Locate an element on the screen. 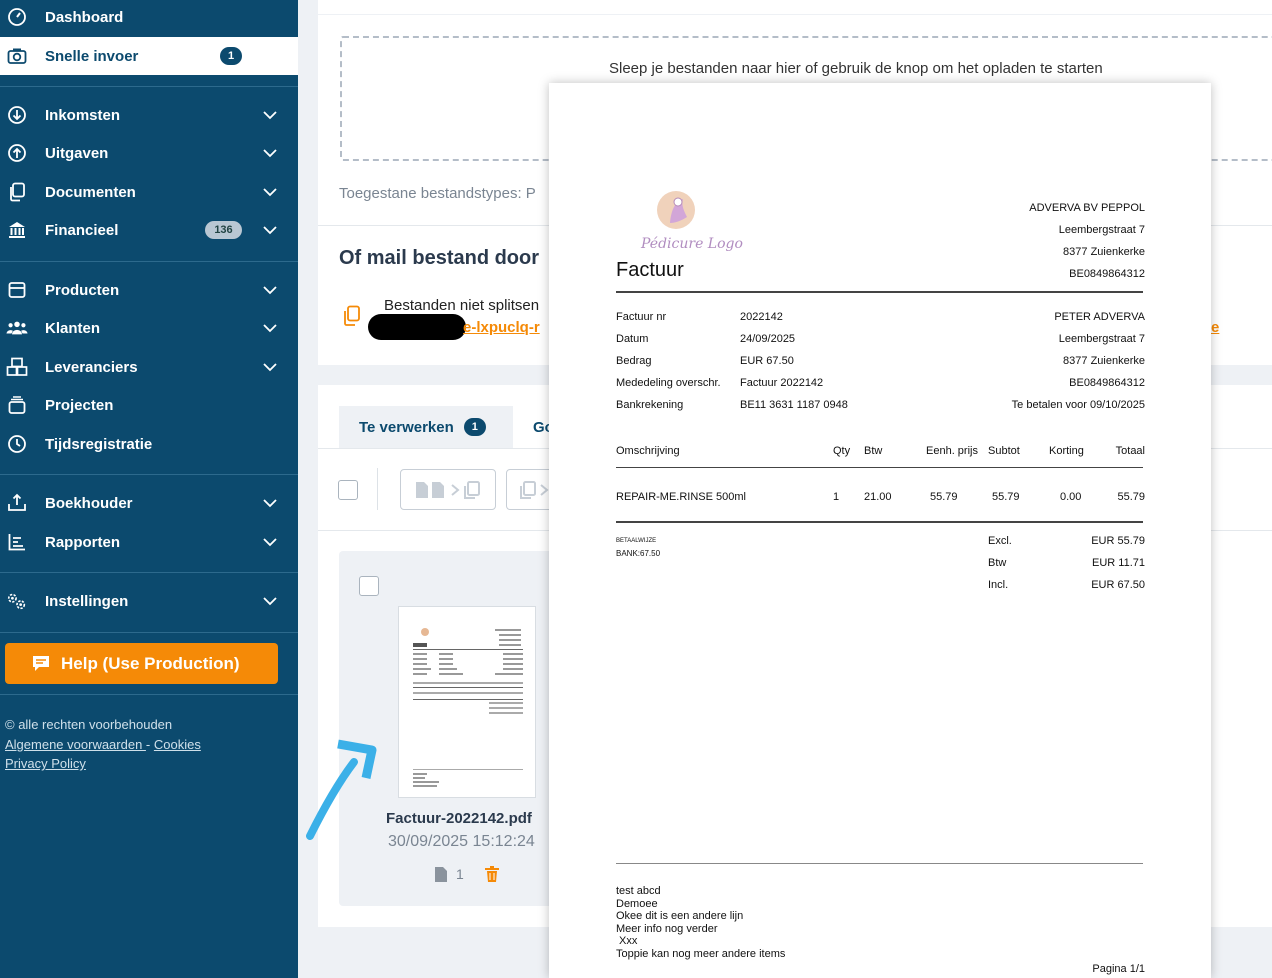  sidebar-item-inkomsten: Inkomsten is located at coordinates (149, 115).